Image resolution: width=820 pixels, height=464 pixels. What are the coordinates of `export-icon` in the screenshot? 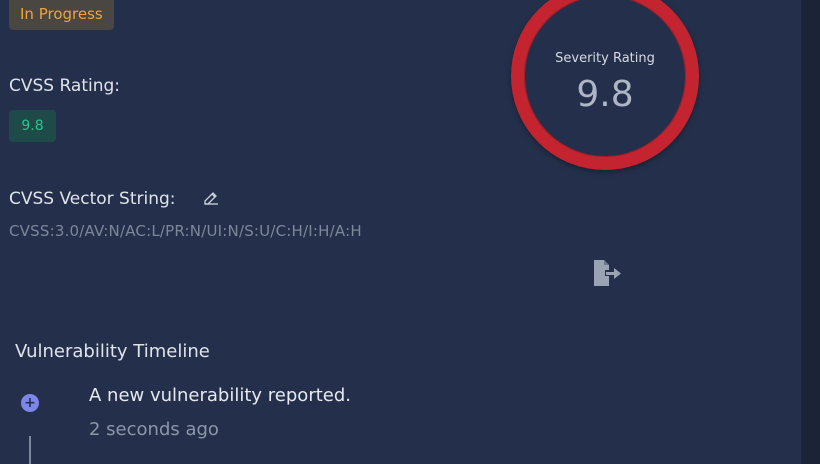 It's located at (608, 273).